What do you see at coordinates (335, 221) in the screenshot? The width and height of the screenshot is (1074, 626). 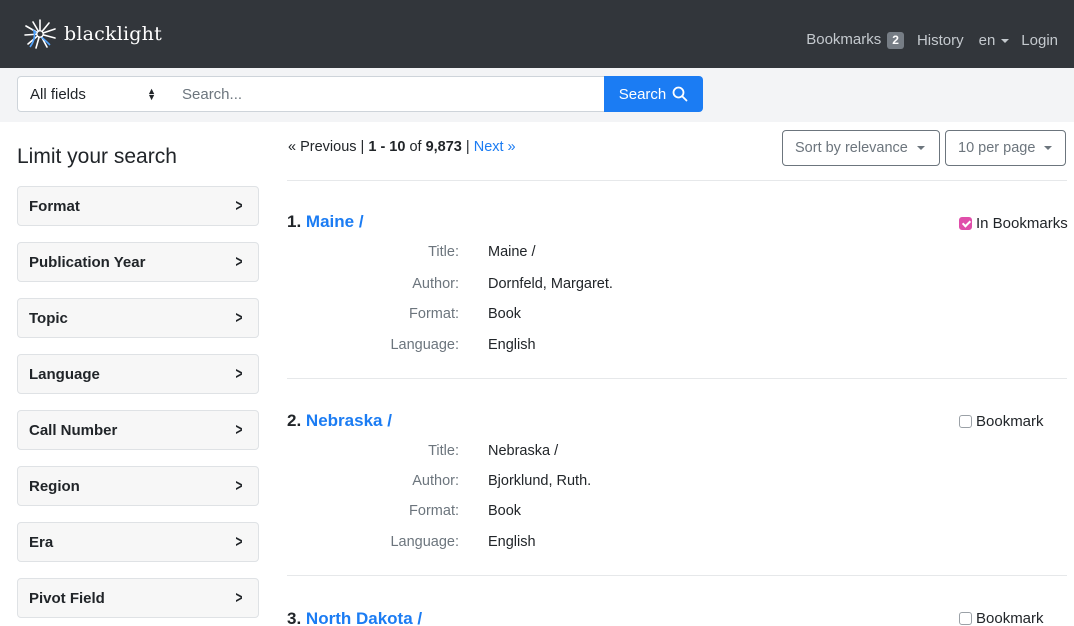 I see `document-title-link: Maine /` at bounding box center [335, 221].